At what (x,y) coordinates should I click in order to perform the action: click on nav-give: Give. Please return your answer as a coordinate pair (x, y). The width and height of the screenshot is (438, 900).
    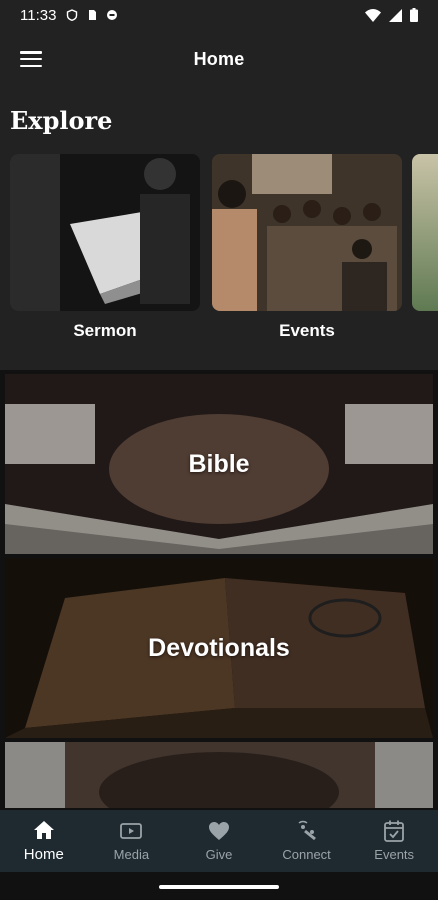
    Looking at the image, I should click on (219, 841).